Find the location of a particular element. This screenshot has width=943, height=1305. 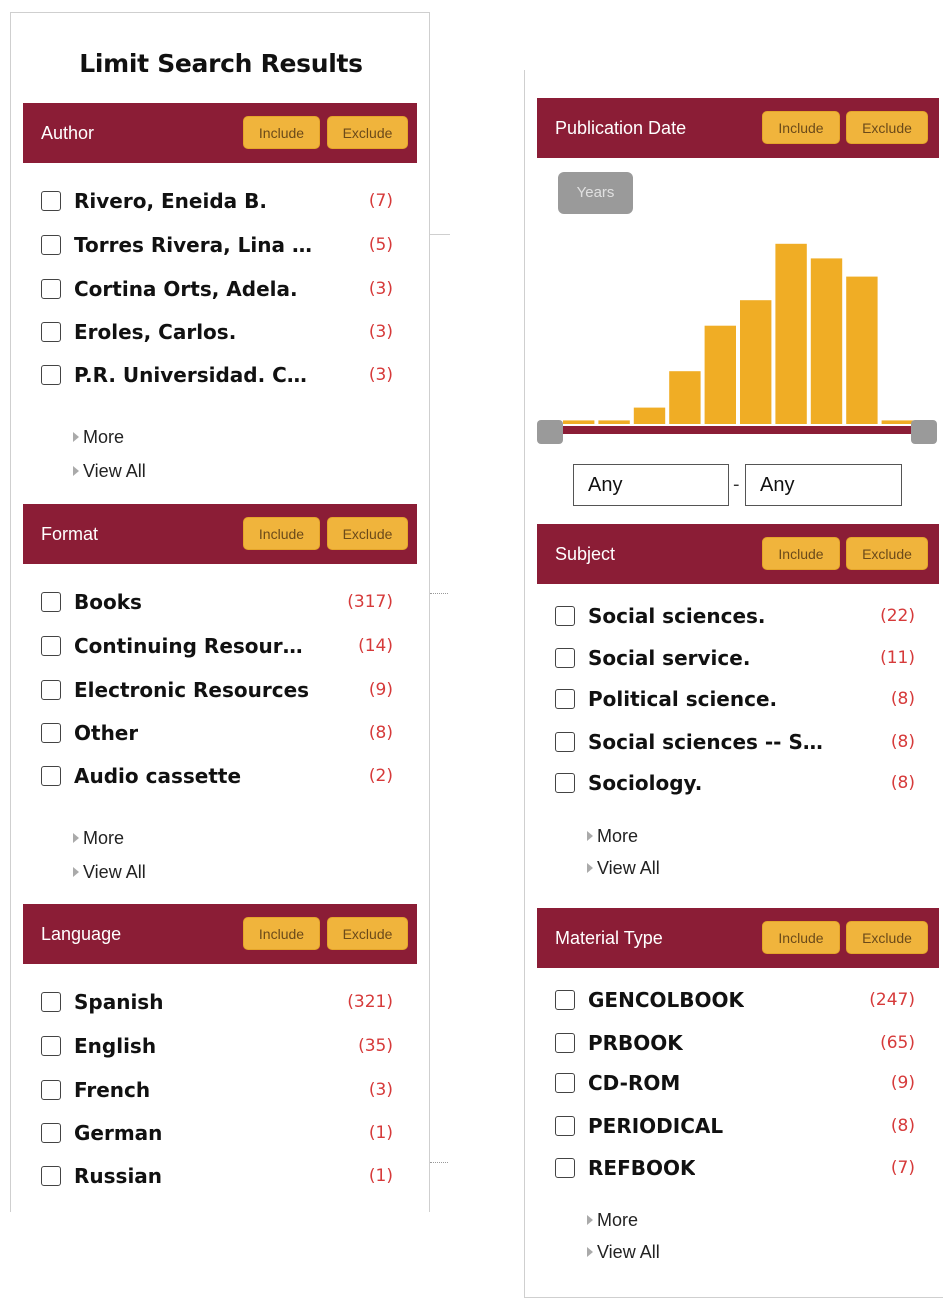

item-label: Spanish is located at coordinates (119, 1002).